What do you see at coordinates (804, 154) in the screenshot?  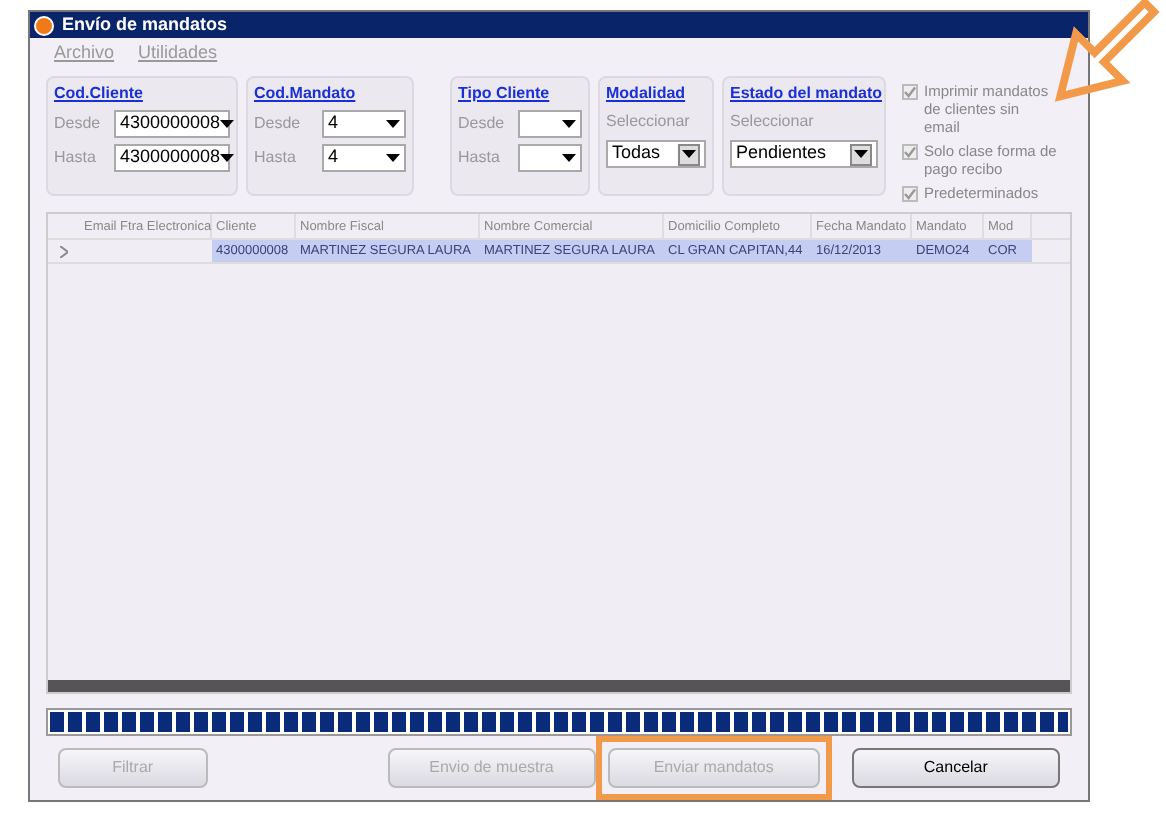 I see `dropdown-field: Pendientes` at bounding box center [804, 154].